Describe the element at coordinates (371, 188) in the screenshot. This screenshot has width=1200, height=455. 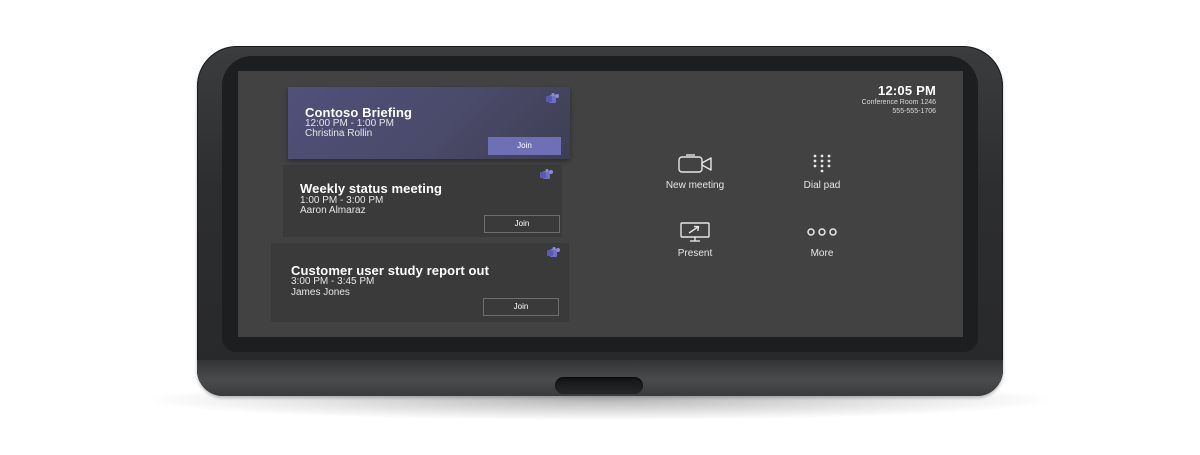
I see `meeting-title: Weekly status meeting` at that location.